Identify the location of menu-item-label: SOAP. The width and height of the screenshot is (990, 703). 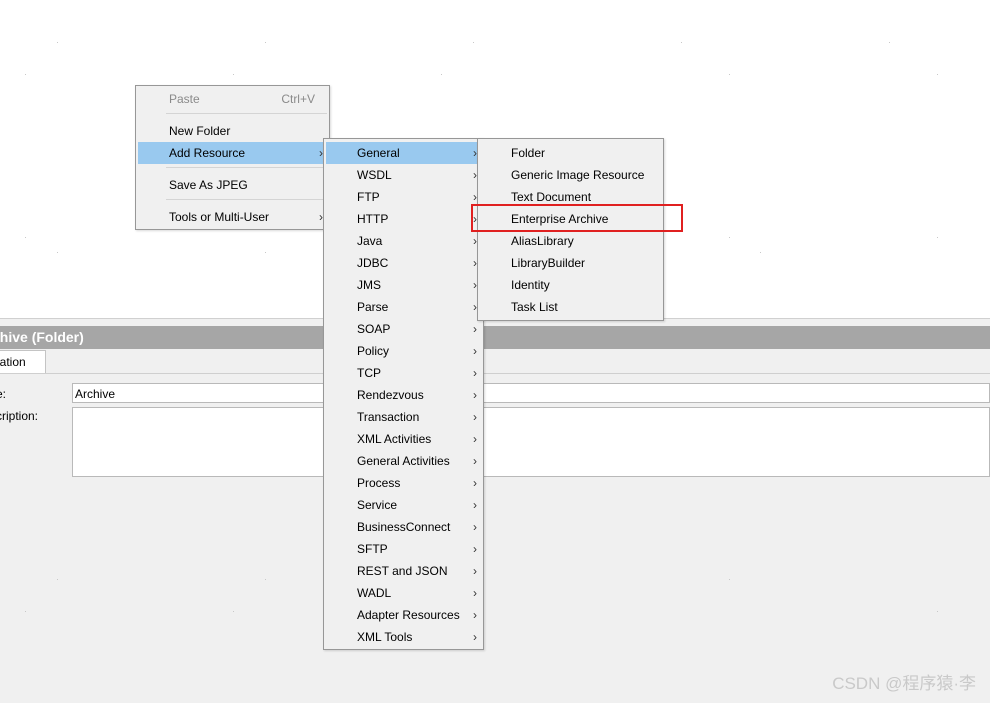
(374, 329).